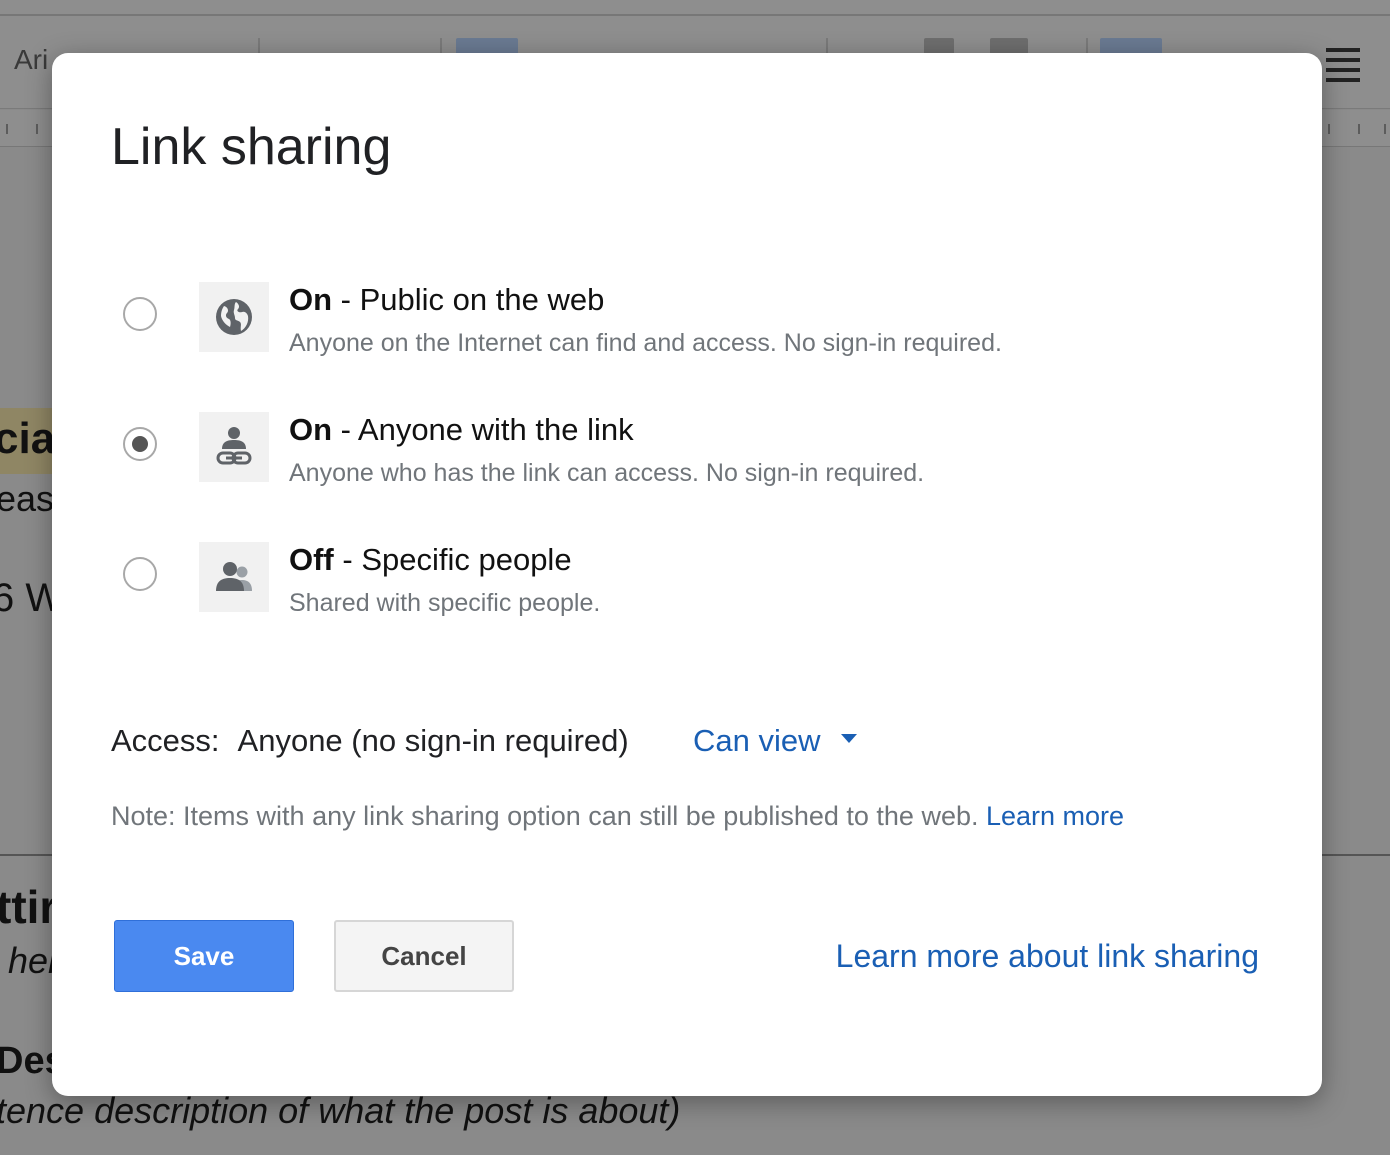  Describe the element at coordinates (234, 447) in the screenshot. I see `person-link-icon` at that location.